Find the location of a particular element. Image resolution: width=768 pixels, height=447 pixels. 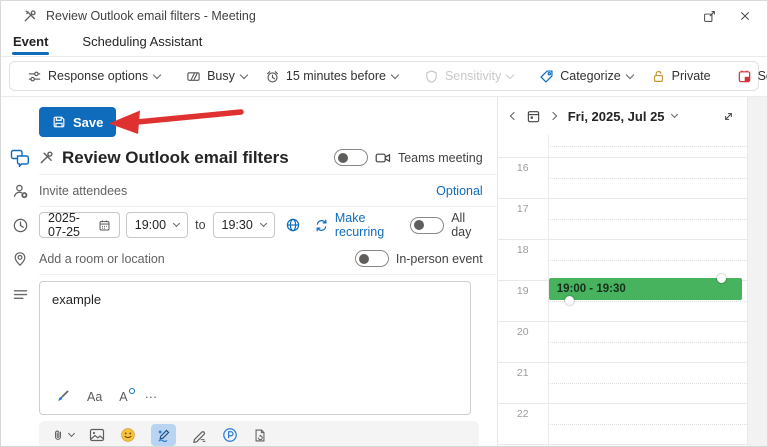

resize-handle-top is located at coordinates (722, 278).